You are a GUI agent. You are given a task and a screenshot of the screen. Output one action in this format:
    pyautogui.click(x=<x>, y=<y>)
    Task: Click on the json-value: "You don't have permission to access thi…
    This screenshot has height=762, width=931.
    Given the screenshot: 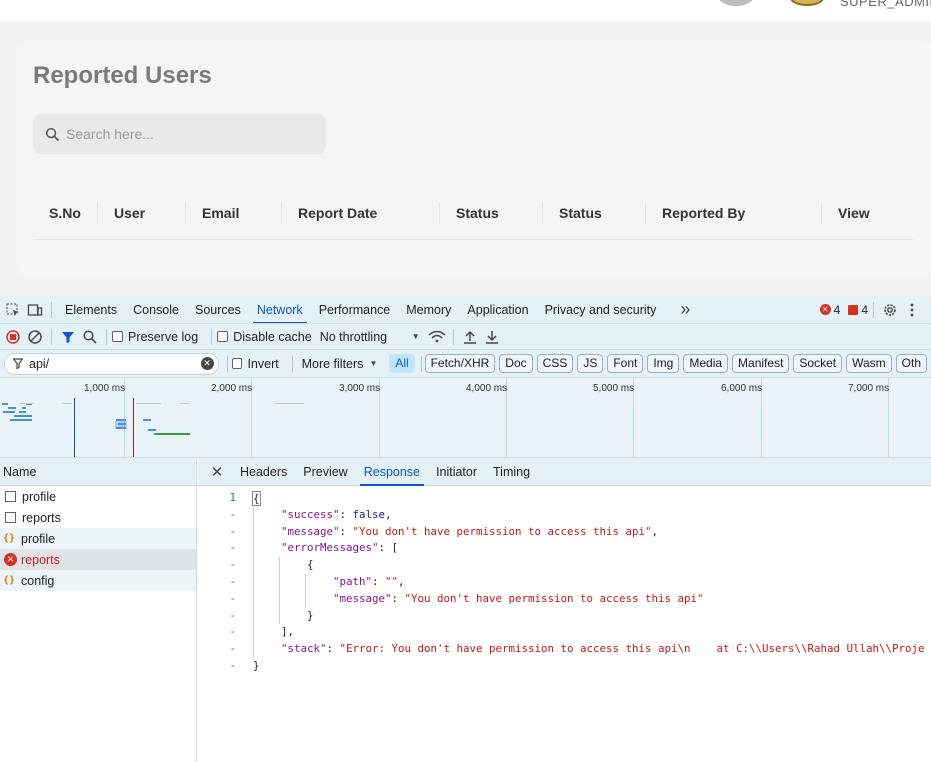 What is the action you would take?
    pyautogui.click(x=502, y=531)
    